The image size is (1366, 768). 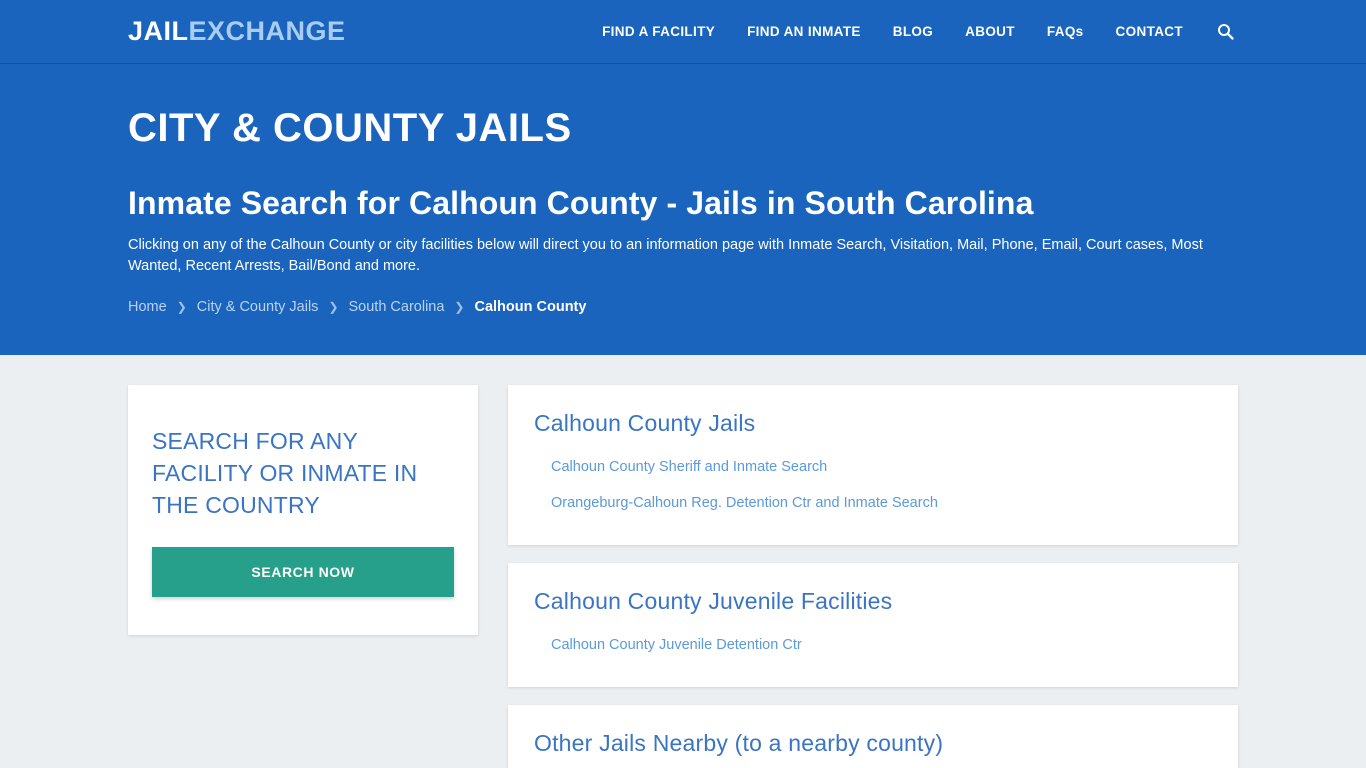 I want to click on facility-card-nearby: Other Jails Nearby (to a nearby county), so click(x=873, y=736).